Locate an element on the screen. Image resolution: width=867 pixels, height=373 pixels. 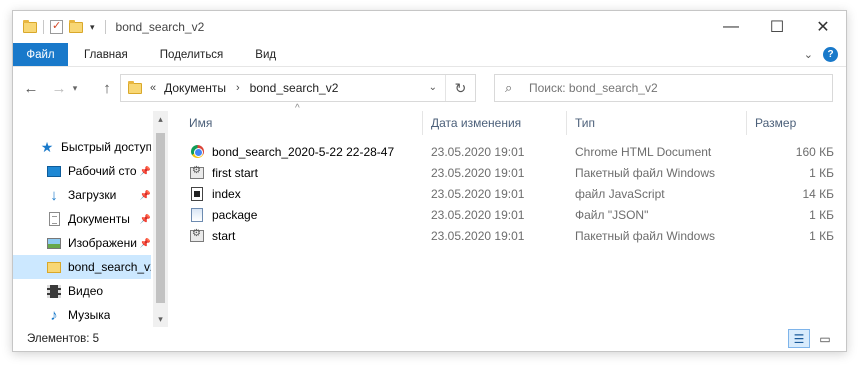
toolbar-separator is located at coordinates (43, 27).